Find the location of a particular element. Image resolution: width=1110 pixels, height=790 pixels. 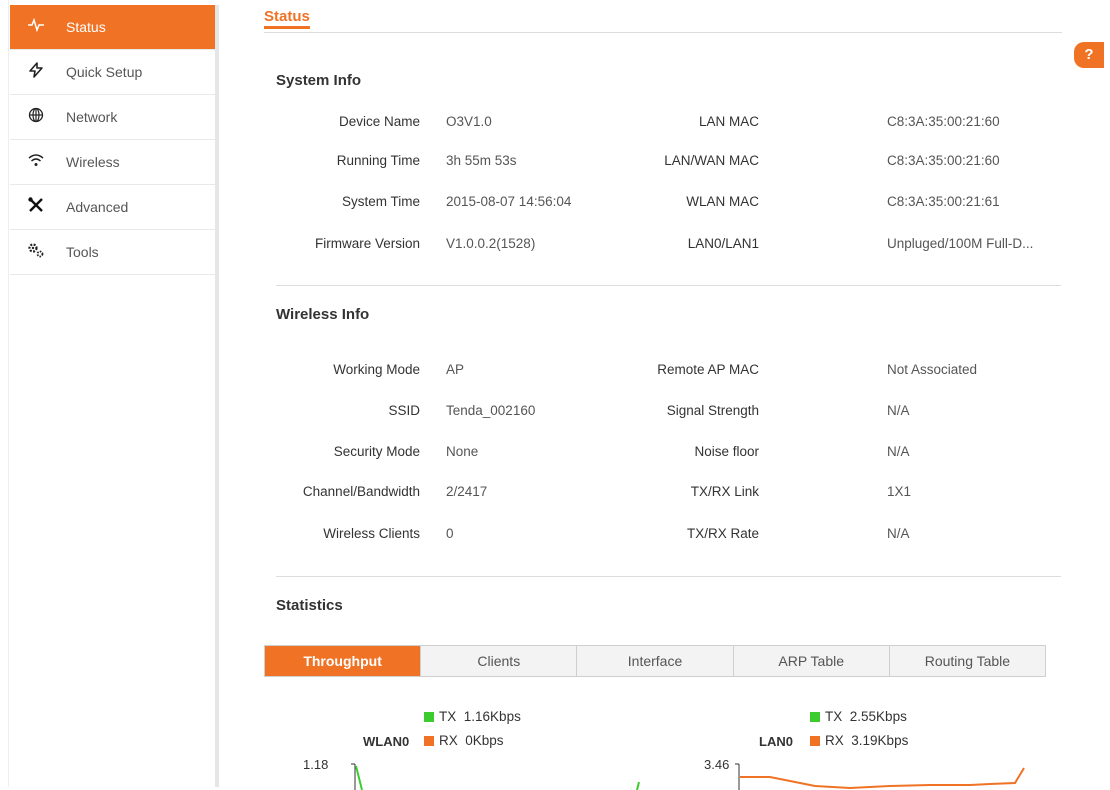

page-title: Status is located at coordinates (287, 18).